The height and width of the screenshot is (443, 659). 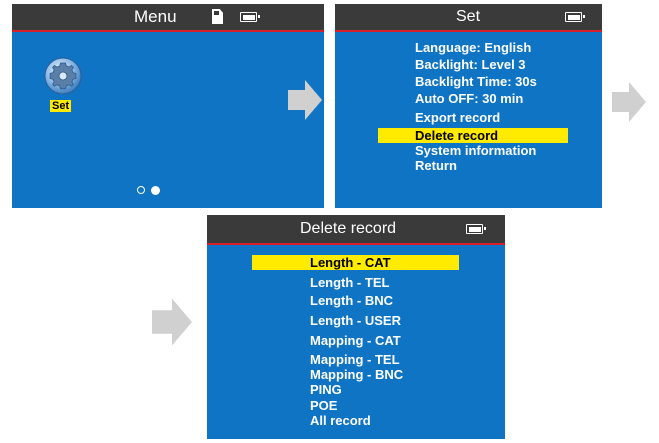 What do you see at coordinates (505, 98) in the screenshot?
I see `menu-item-auto-off: Auto OFF: 30 min` at bounding box center [505, 98].